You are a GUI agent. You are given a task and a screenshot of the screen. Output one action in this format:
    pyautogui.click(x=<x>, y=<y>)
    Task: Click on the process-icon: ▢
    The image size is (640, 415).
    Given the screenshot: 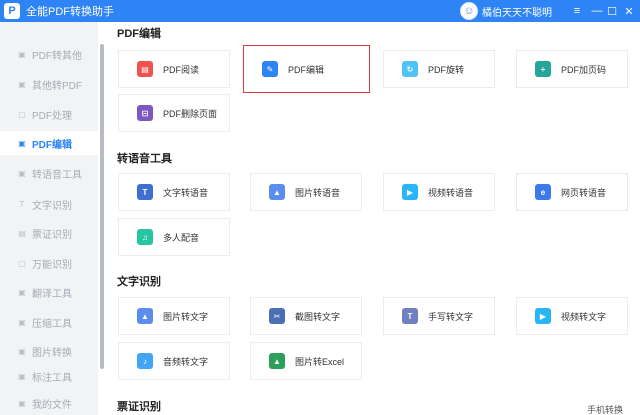 What is the action you would take?
    pyautogui.click(x=22, y=114)
    